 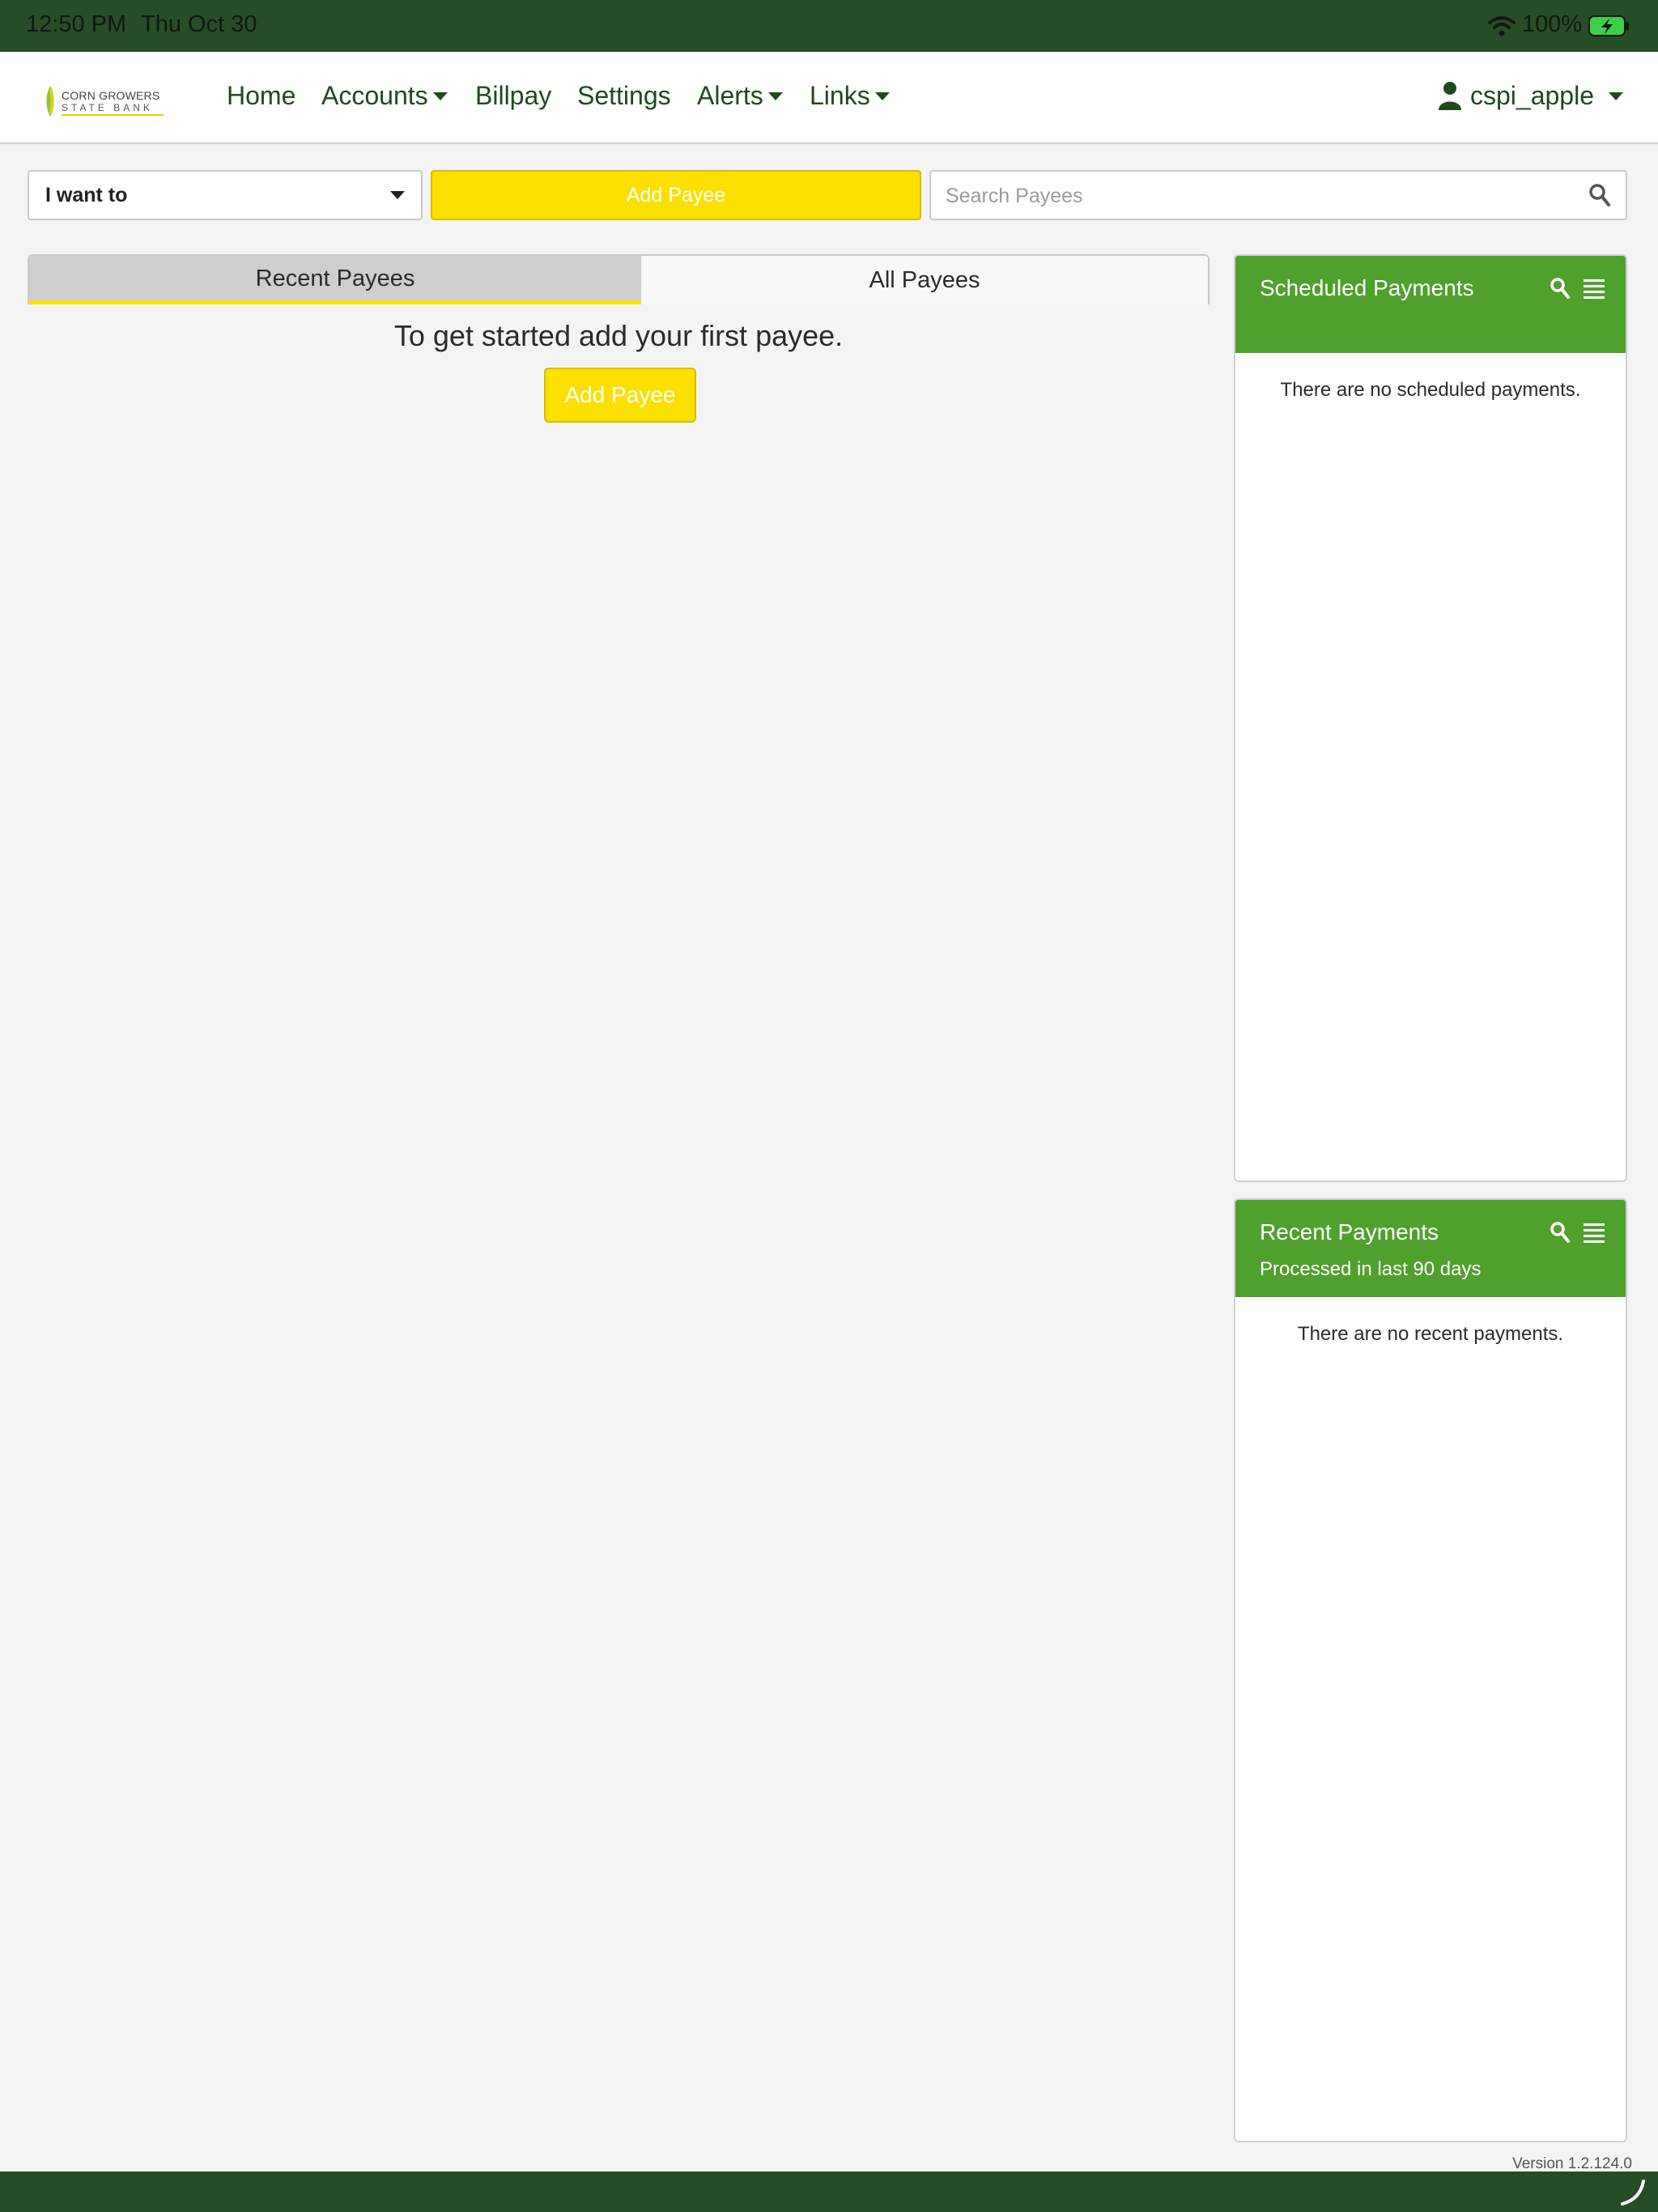 I want to click on nav-links-label: Links, so click(x=840, y=96).